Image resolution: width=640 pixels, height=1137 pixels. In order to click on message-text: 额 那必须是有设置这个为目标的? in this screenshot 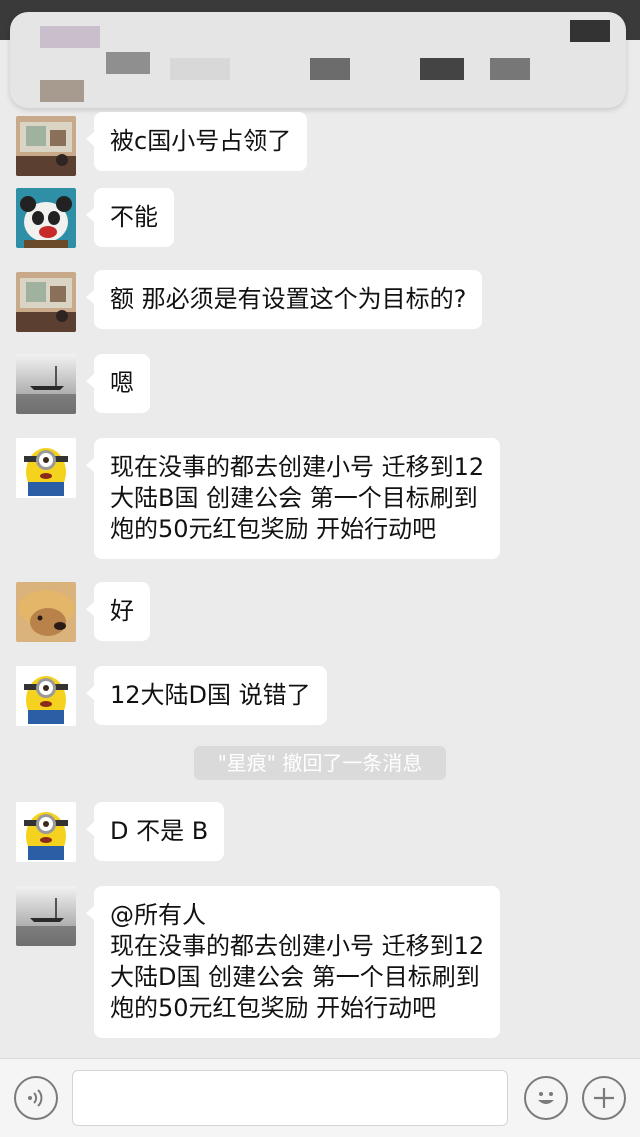, I will do `click(288, 299)`.